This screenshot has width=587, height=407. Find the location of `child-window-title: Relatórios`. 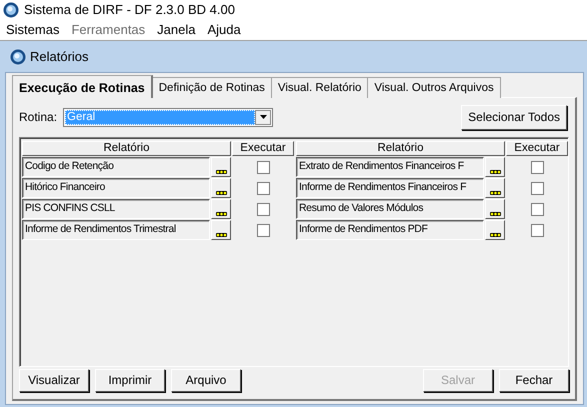

child-window-title: Relatórios is located at coordinates (59, 57).